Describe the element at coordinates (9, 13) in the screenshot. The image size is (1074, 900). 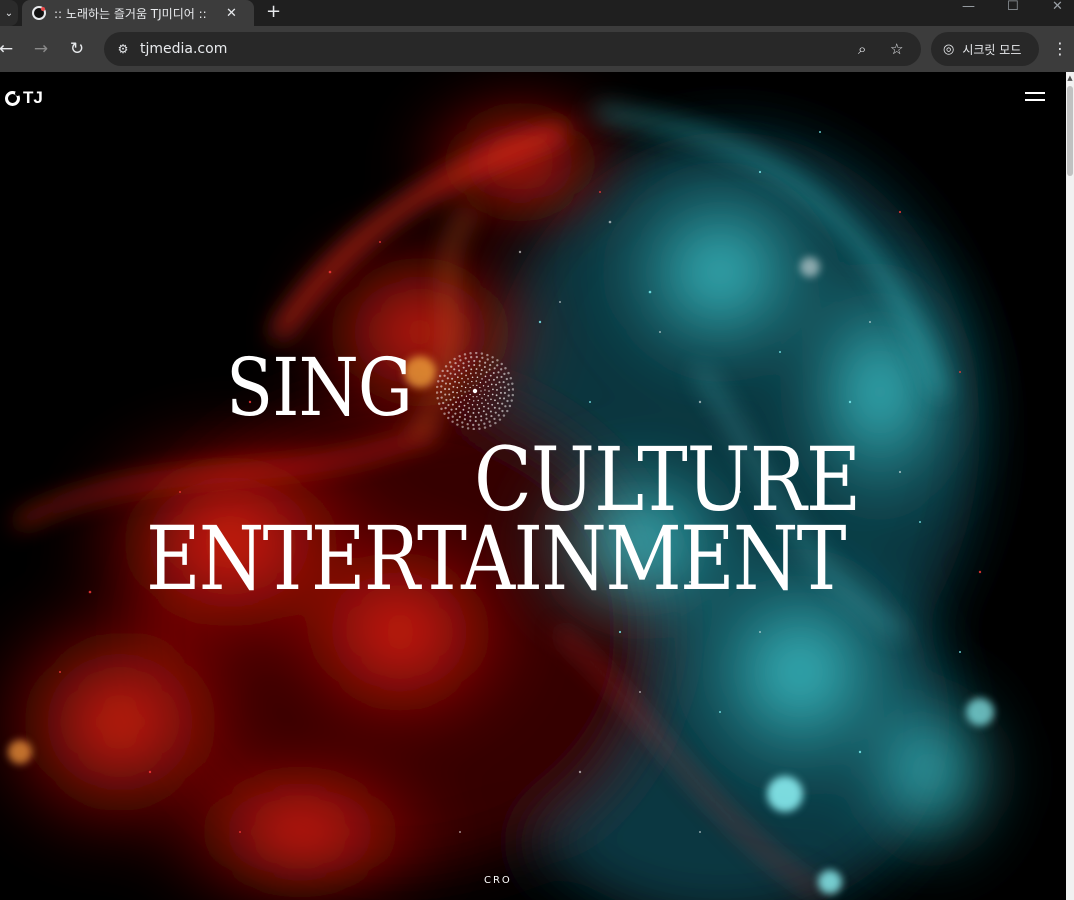
I see `tab-search-button: ⌄` at that location.